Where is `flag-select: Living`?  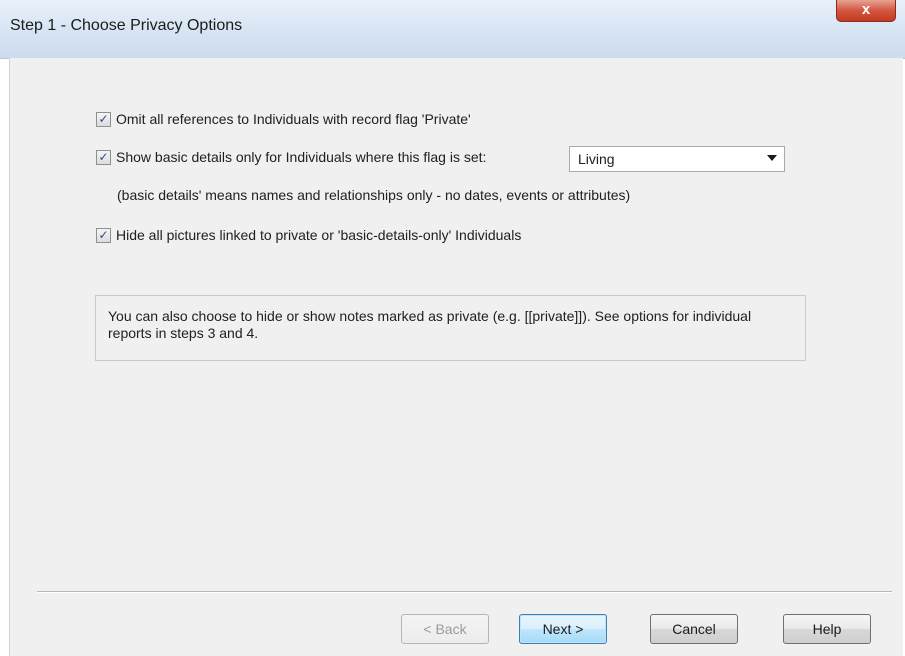 flag-select: Living is located at coordinates (677, 159).